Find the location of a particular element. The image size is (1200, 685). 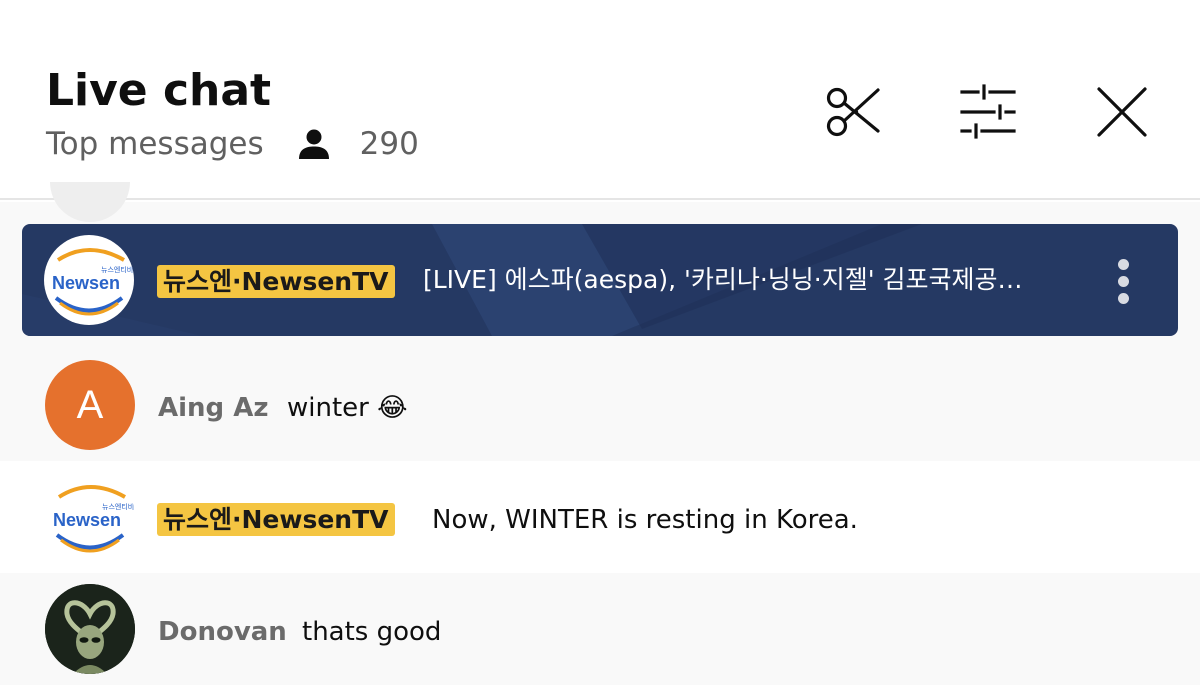

close-button is located at coordinates (1122, 112).